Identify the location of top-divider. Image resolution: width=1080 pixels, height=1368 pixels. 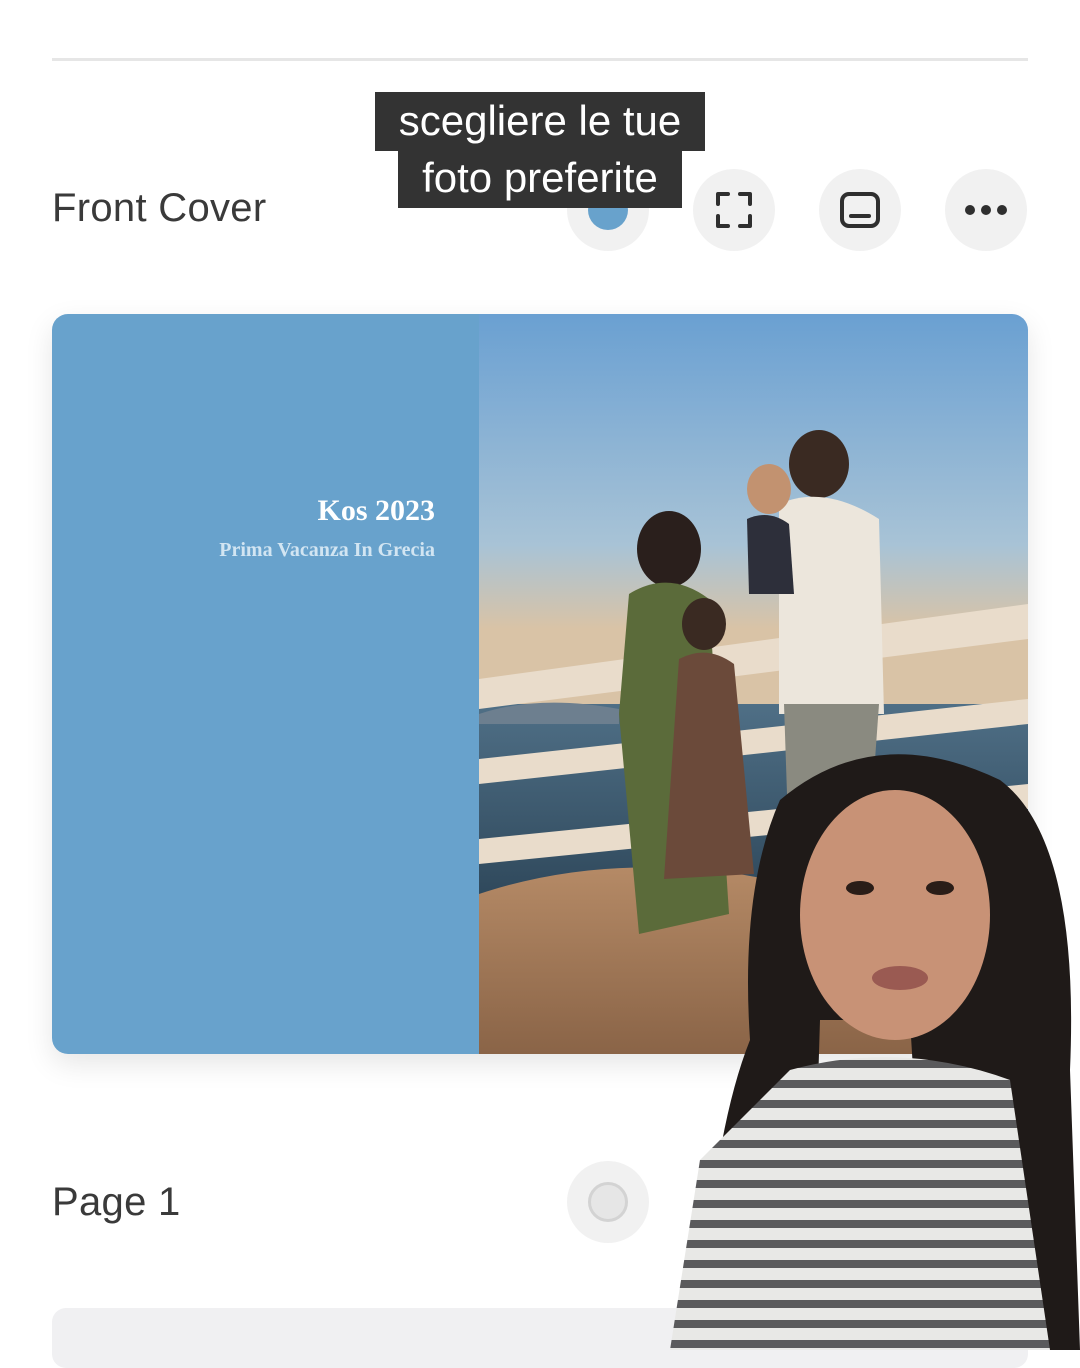
(540, 59).